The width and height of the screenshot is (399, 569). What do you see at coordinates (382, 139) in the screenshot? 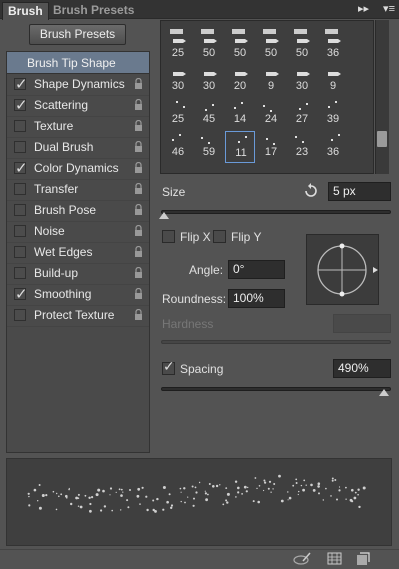
I see `brush-grid-scroll-thumb` at bounding box center [382, 139].